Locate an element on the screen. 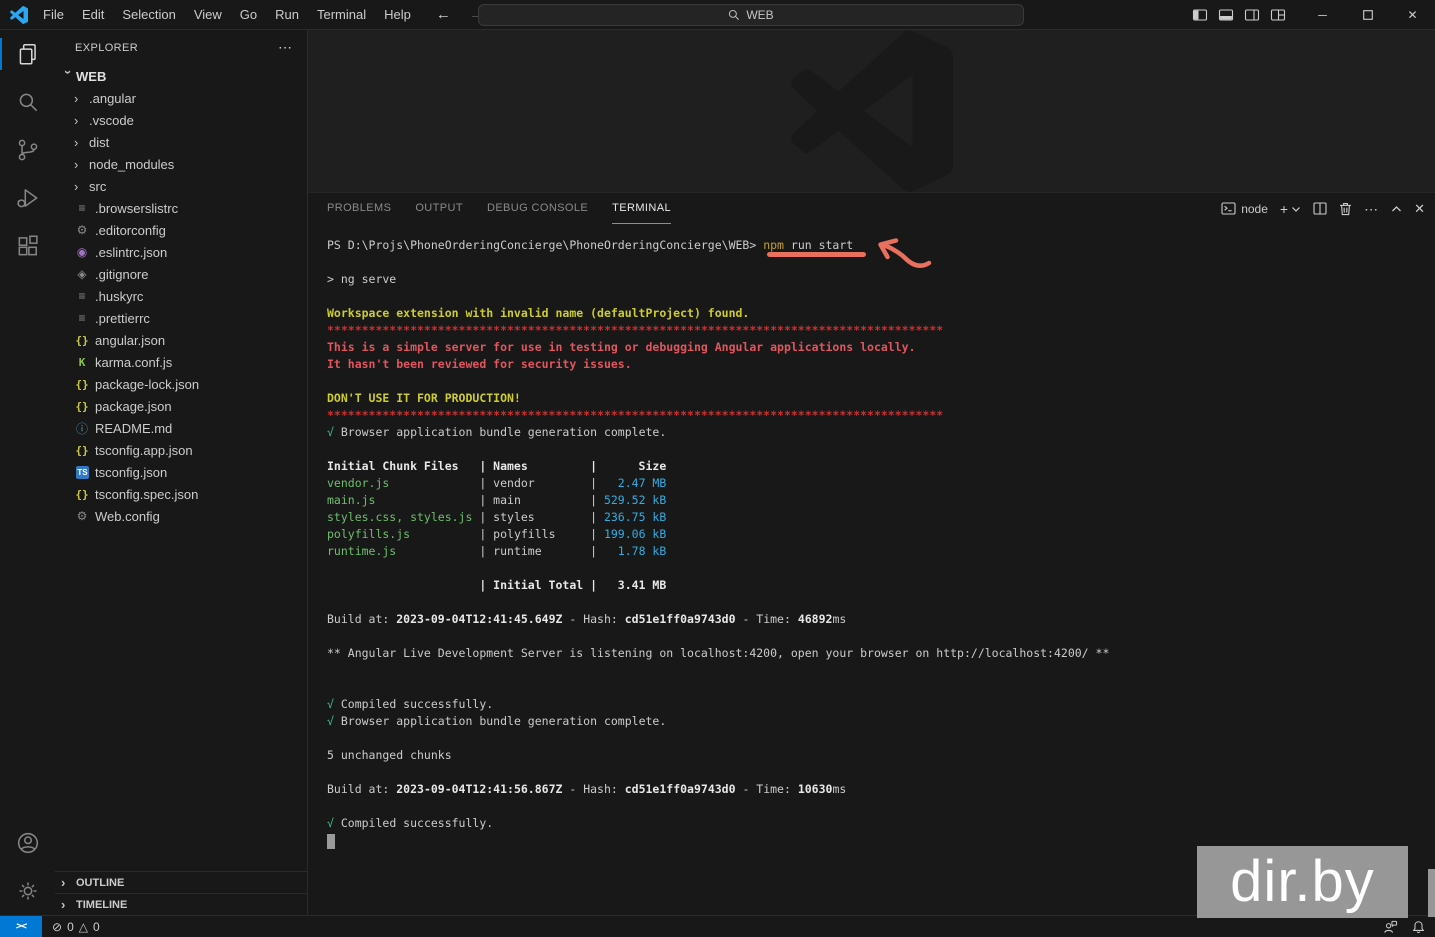 Image resolution: width=1435 pixels, height=937 pixels. menu-help: Help is located at coordinates (397, 14).